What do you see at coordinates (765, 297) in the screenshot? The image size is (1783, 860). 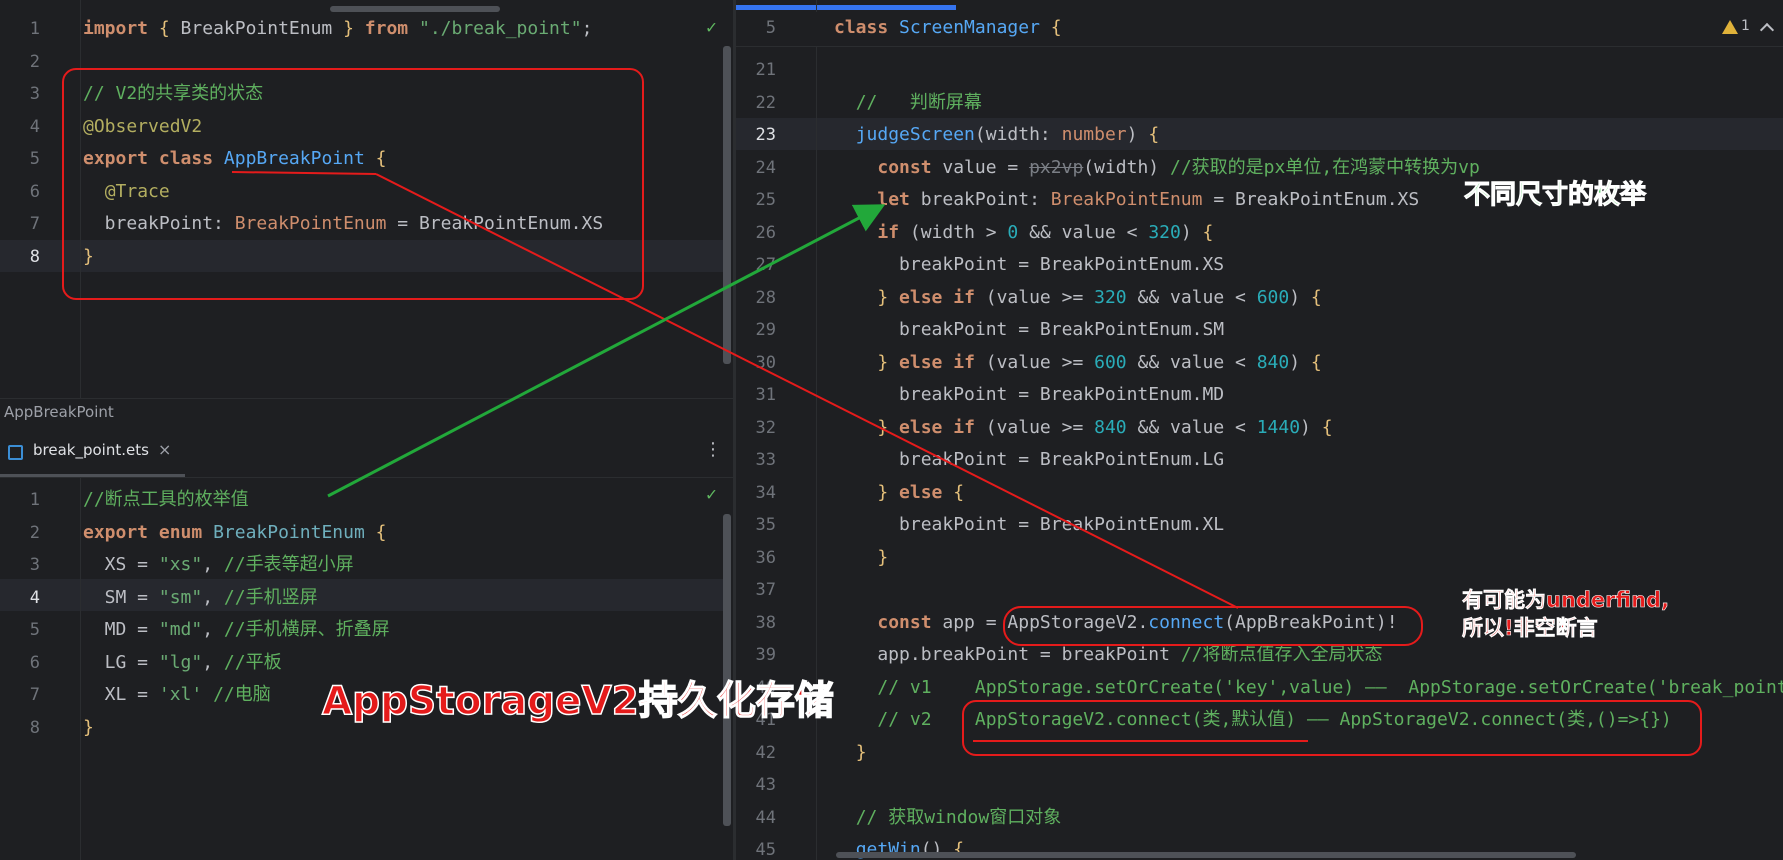 I see `line-number: 28` at bounding box center [765, 297].